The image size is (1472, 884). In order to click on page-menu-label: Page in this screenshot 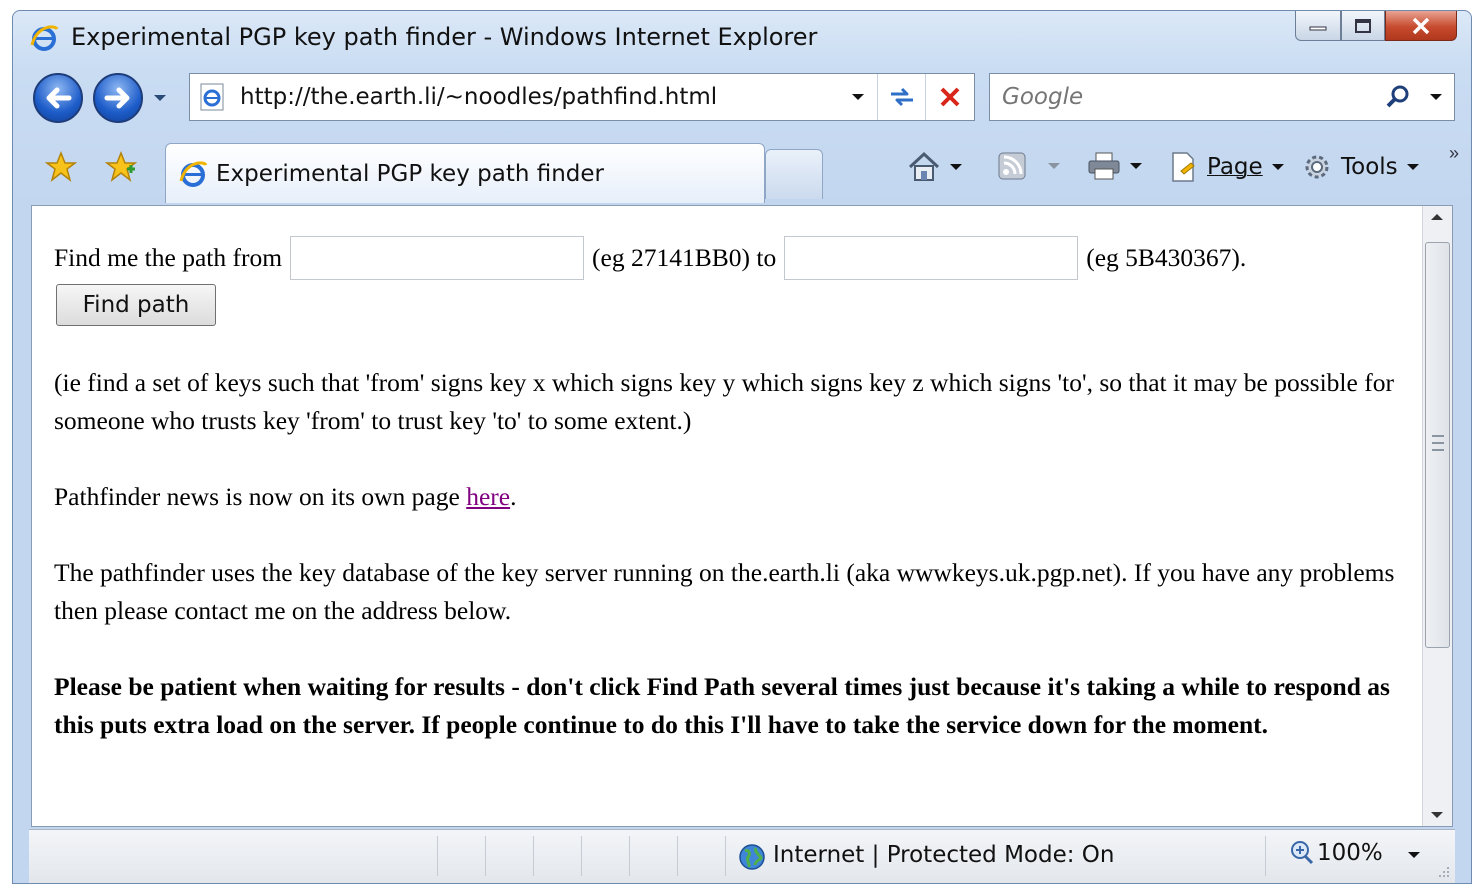, I will do `click(1235, 167)`.